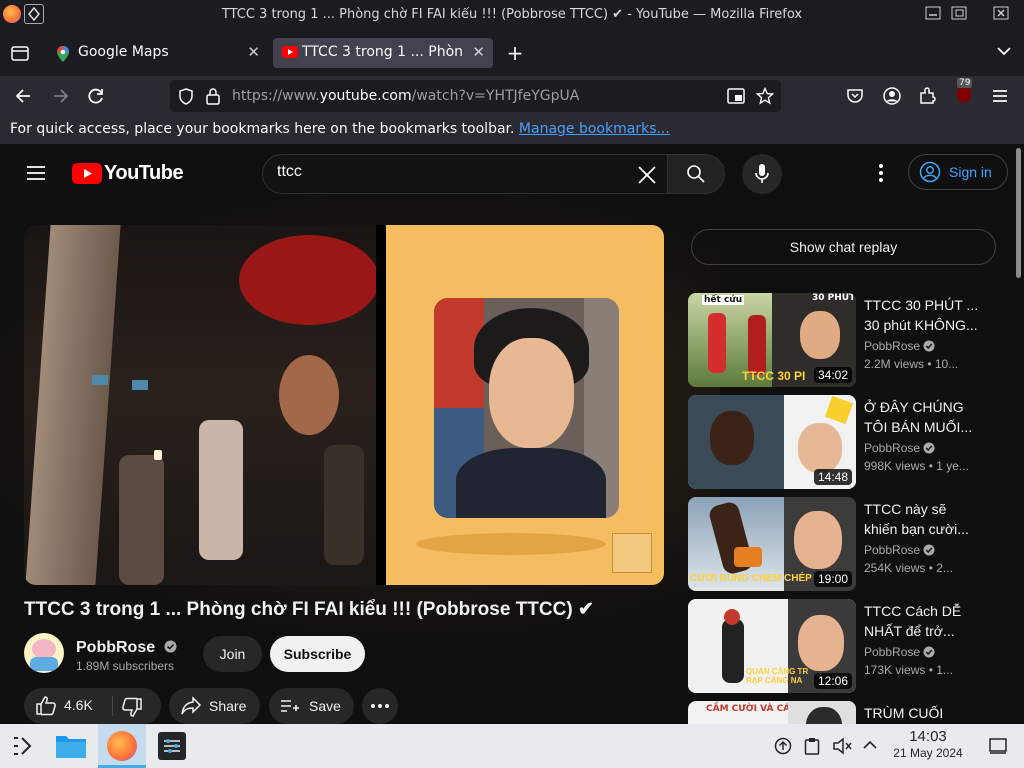 The height and width of the screenshot is (768, 1024). What do you see at coordinates (832, 579) in the screenshot?
I see `duration-badge: 19:00` at bounding box center [832, 579].